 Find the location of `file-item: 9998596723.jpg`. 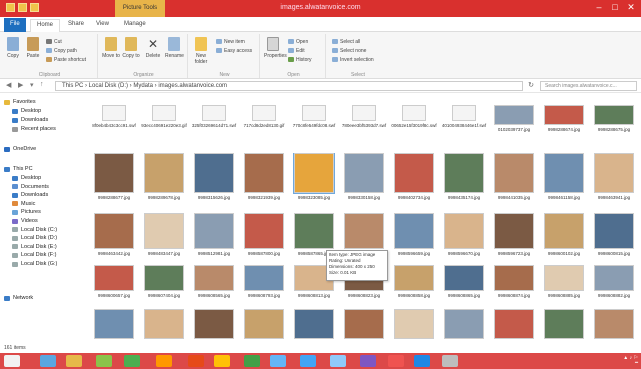

file-item: 9998596723.jpg is located at coordinates (514, 234).